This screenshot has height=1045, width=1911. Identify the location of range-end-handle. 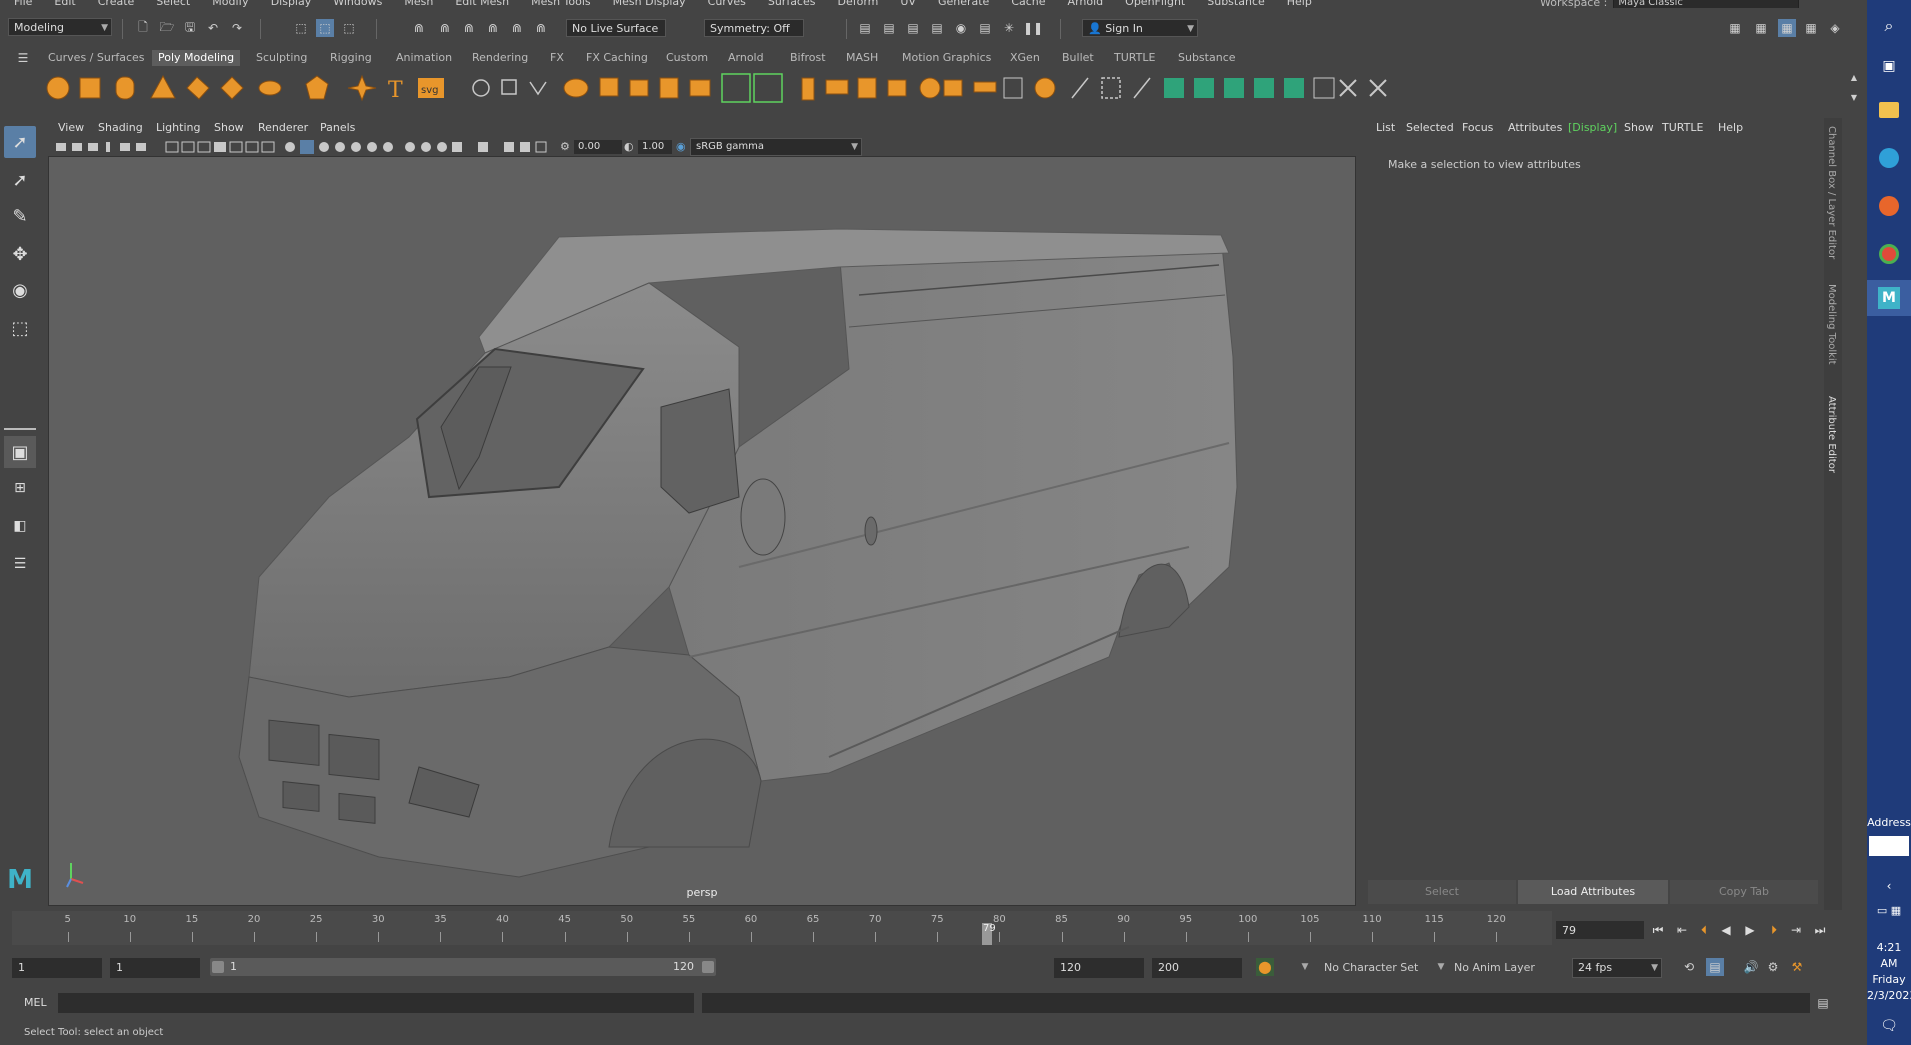
(708, 967).